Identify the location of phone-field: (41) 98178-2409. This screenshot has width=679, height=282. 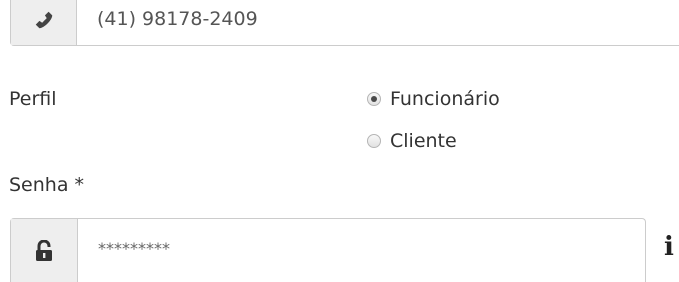
(378, 22).